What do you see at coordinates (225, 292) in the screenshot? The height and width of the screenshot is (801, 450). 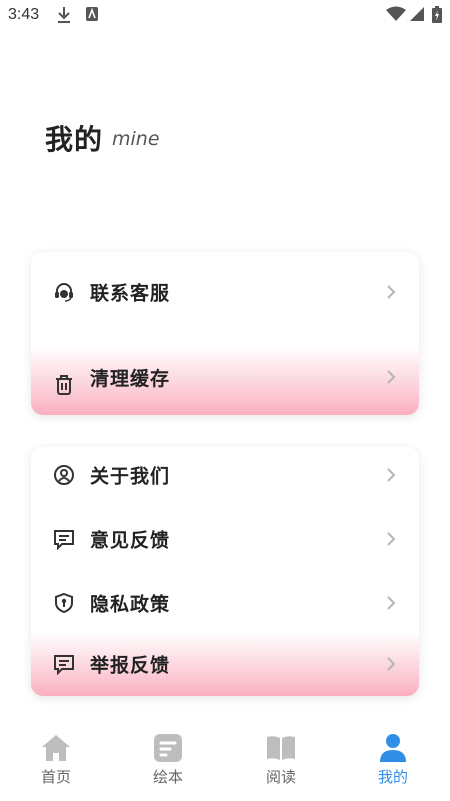 I see `menu-item-contact-support: 联系客服` at bounding box center [225, 292].